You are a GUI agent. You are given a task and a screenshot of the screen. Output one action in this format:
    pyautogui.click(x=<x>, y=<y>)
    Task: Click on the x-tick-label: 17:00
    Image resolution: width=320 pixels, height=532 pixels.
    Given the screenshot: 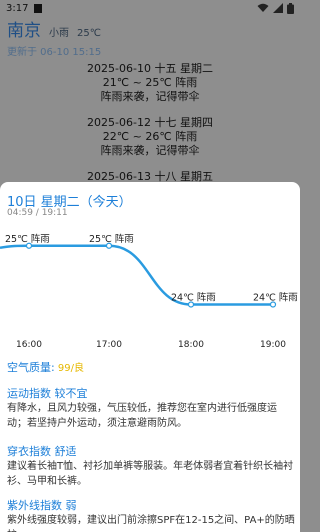 What is the action you would take?
    pyautogui.click(x=109, y=345)
    